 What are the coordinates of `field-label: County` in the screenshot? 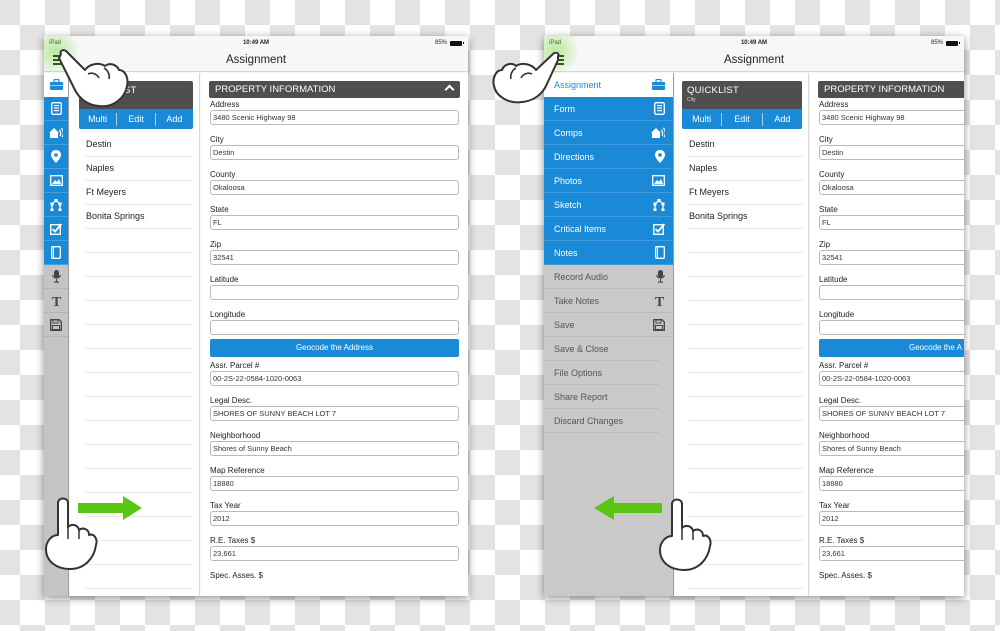 It's located at (832, 174).